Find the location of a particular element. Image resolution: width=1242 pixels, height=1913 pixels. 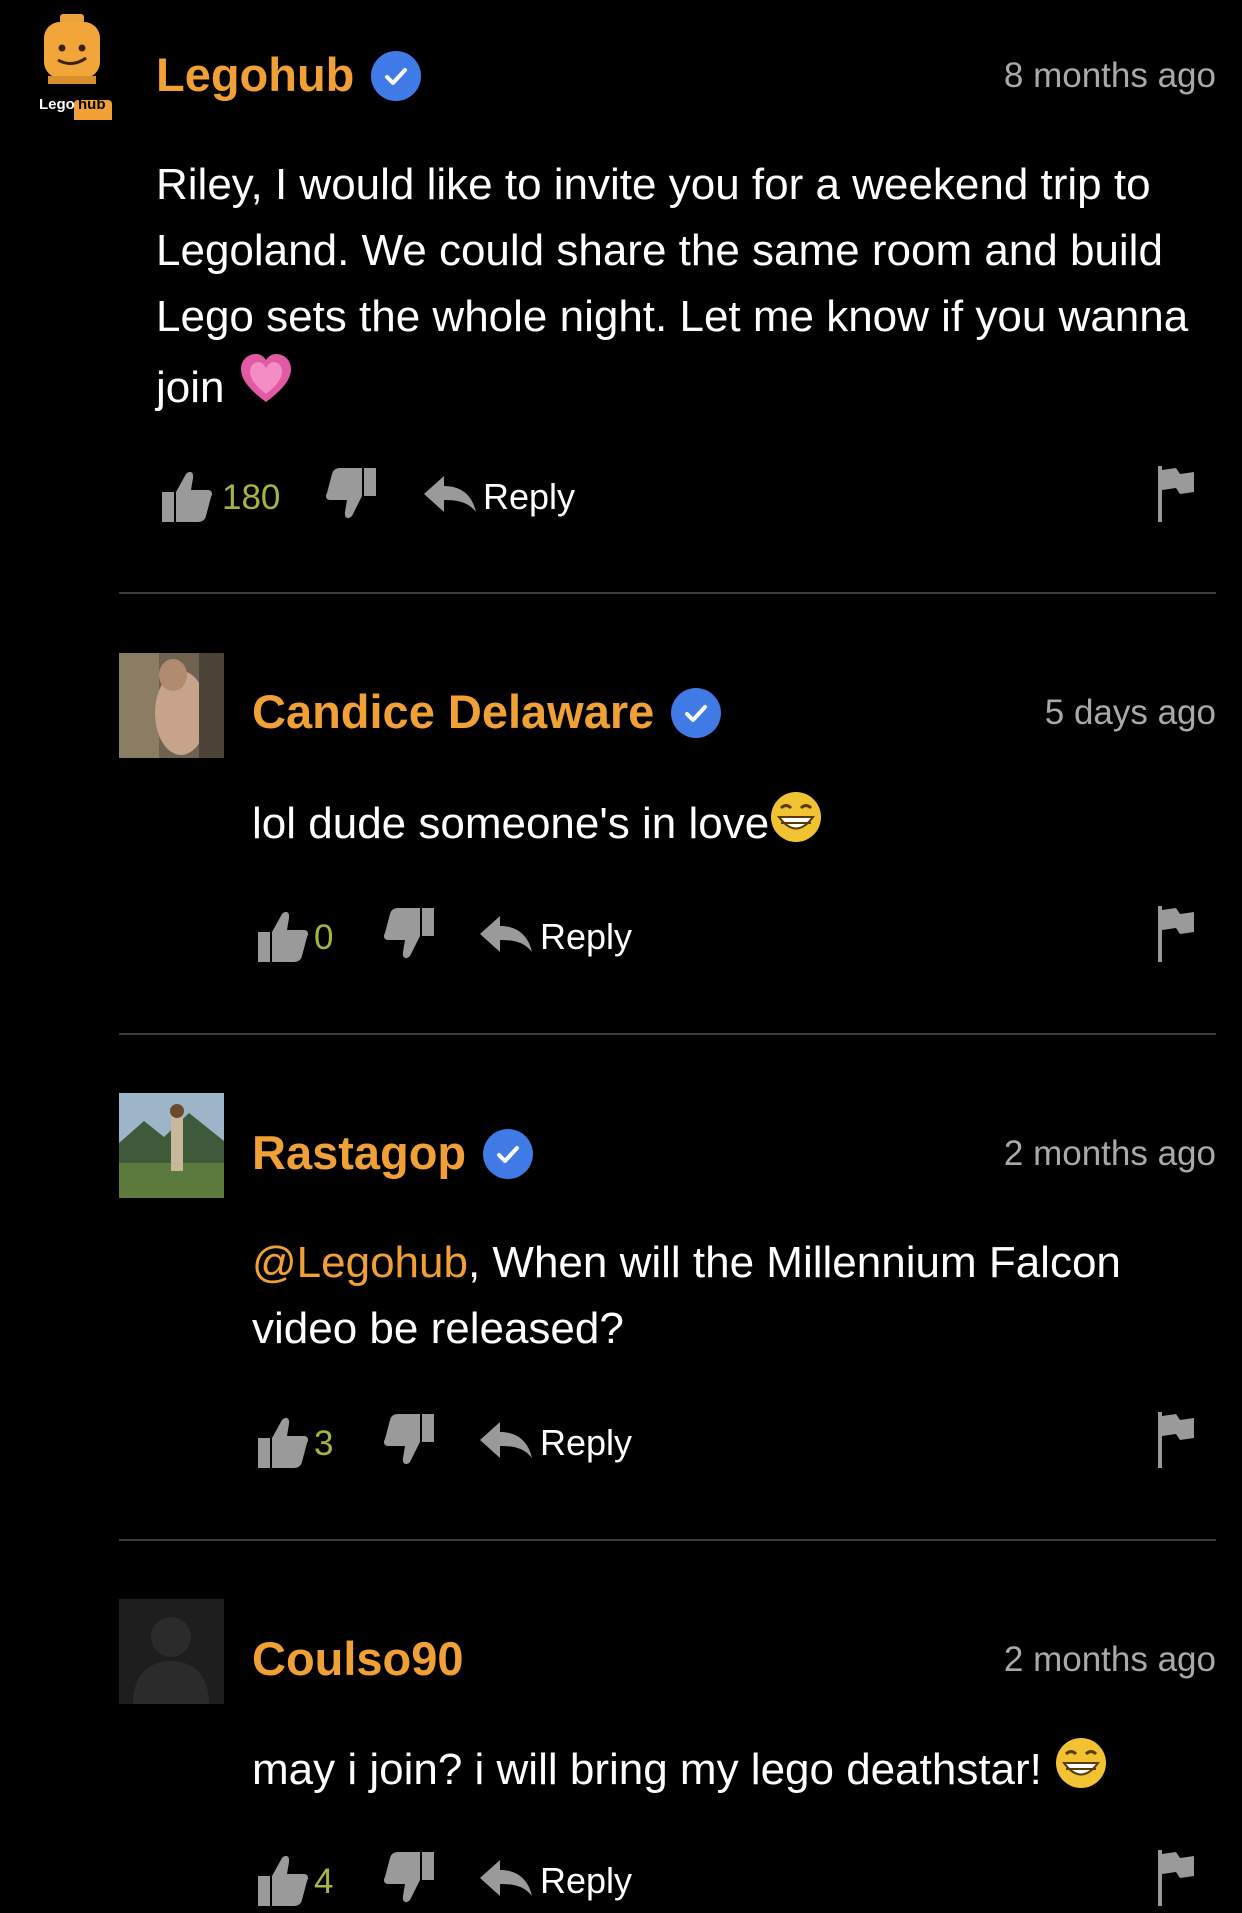

username: Coulso90 is located at coordinates (358, 1658).